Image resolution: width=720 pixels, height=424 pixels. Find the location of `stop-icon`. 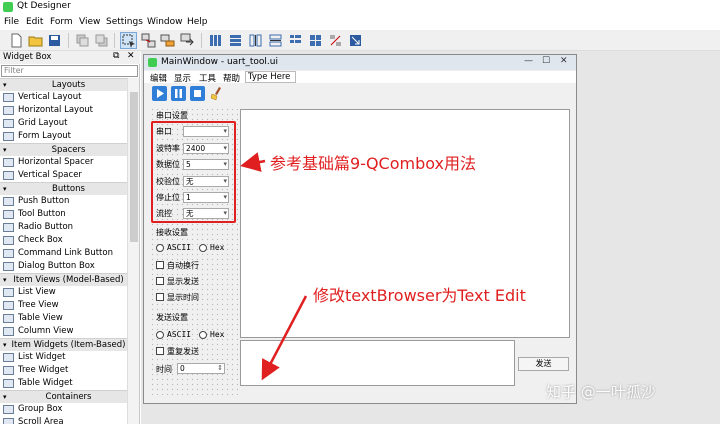

stop-icon is located at coordinates (197, 93).